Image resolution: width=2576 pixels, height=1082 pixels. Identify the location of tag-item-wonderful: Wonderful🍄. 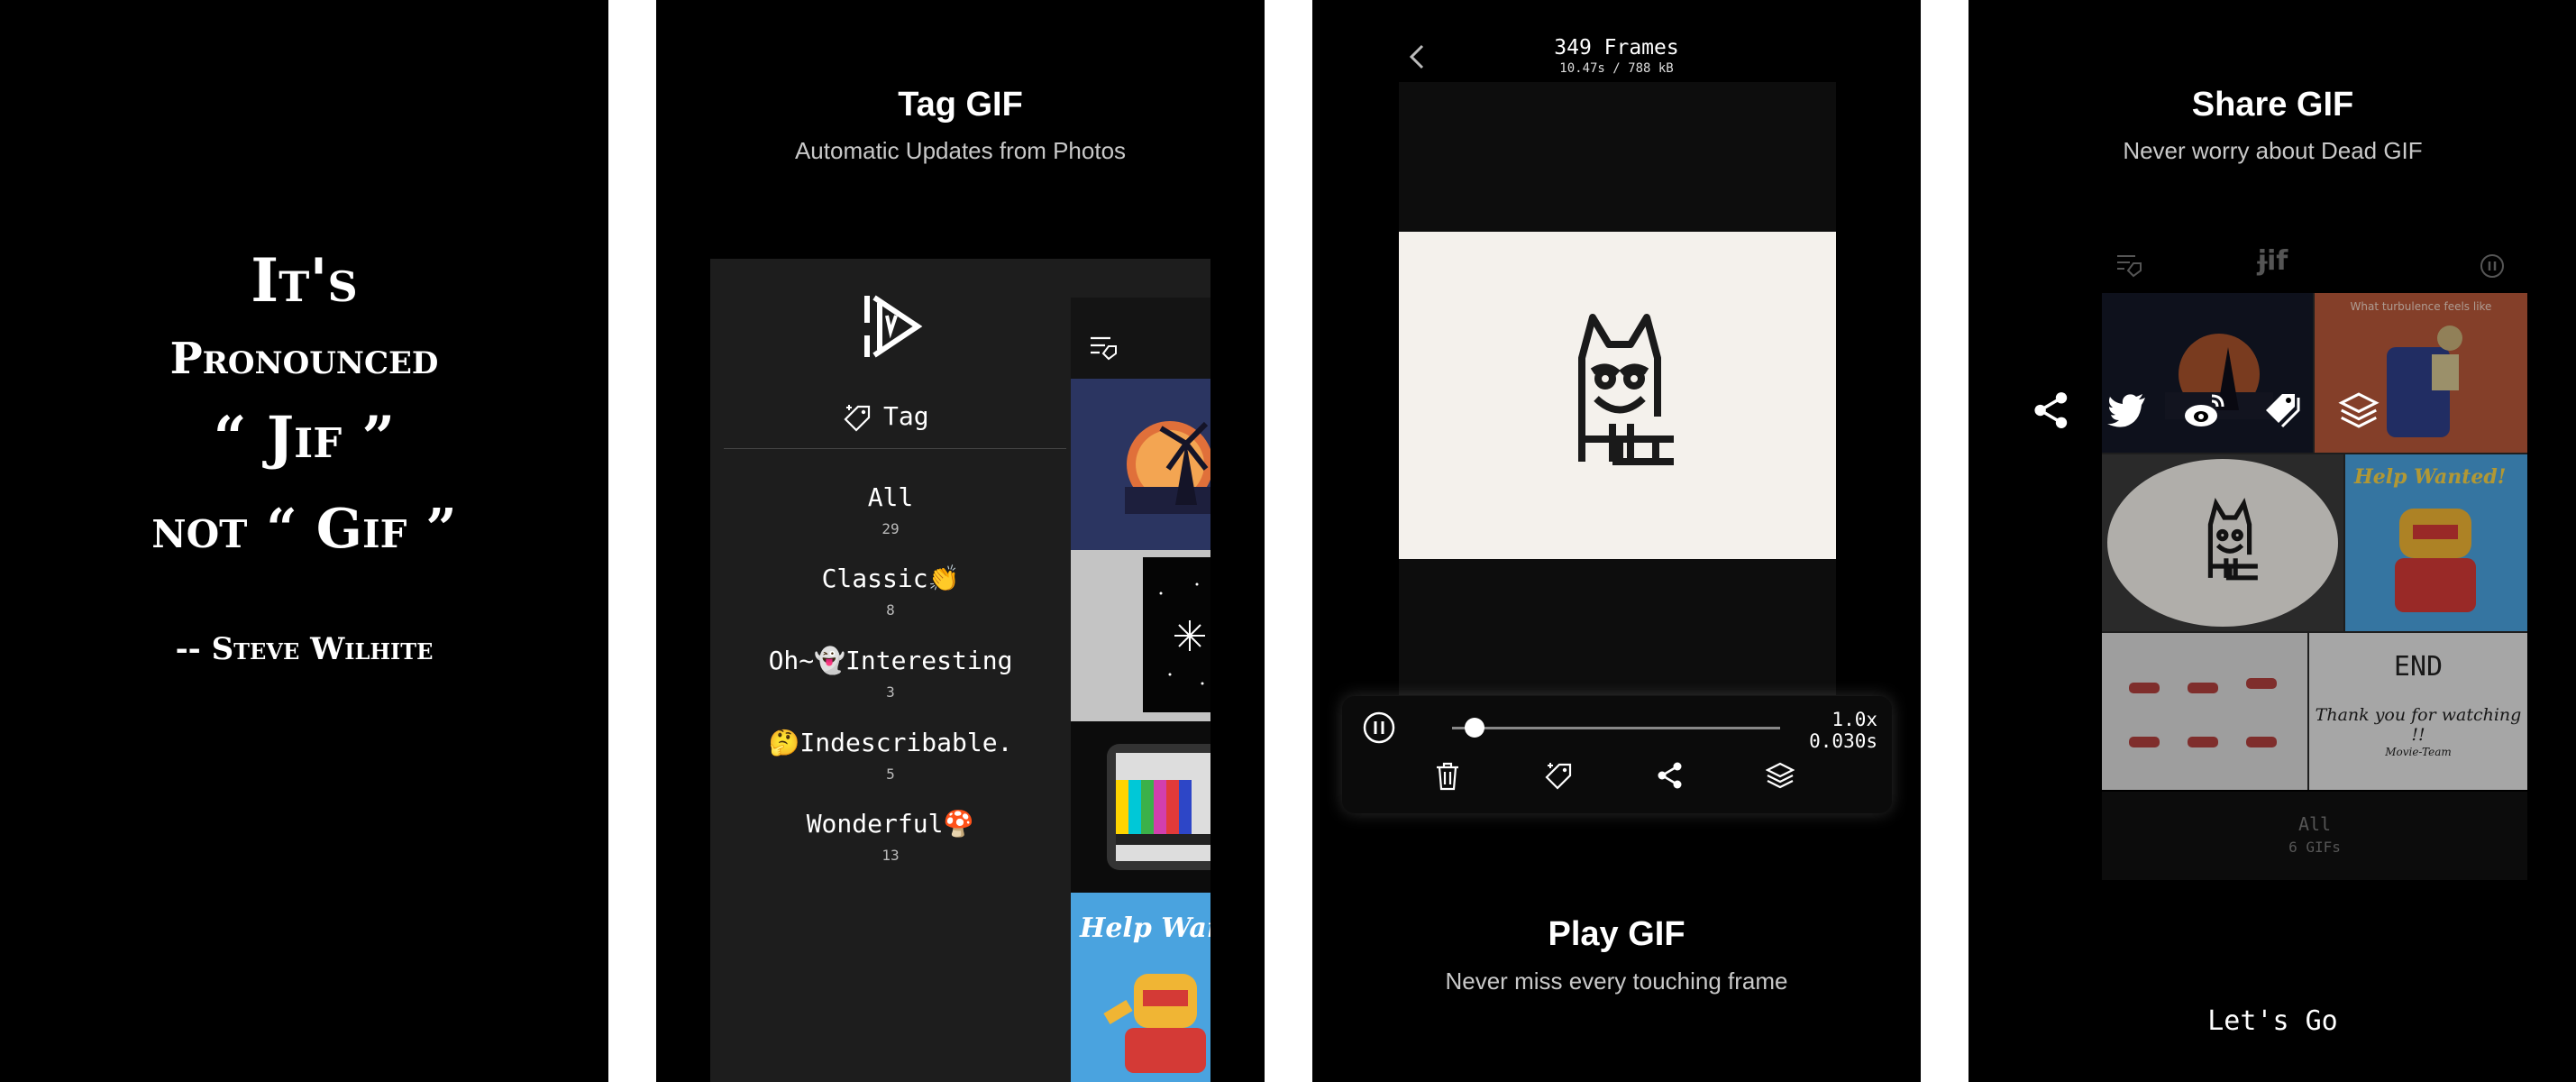
(890, 824).